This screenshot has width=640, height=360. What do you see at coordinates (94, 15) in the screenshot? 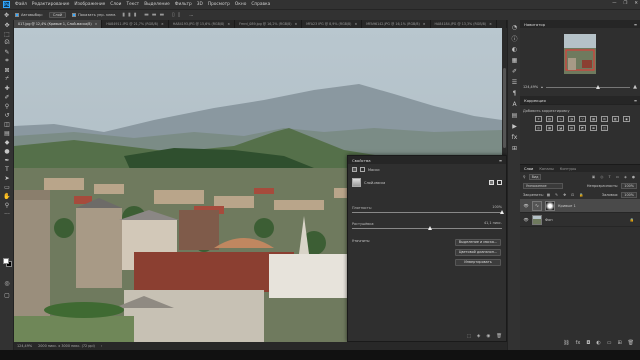
I see `show-controls-checkbox: Показать упр. элем.` at bounding box center [94, 15].